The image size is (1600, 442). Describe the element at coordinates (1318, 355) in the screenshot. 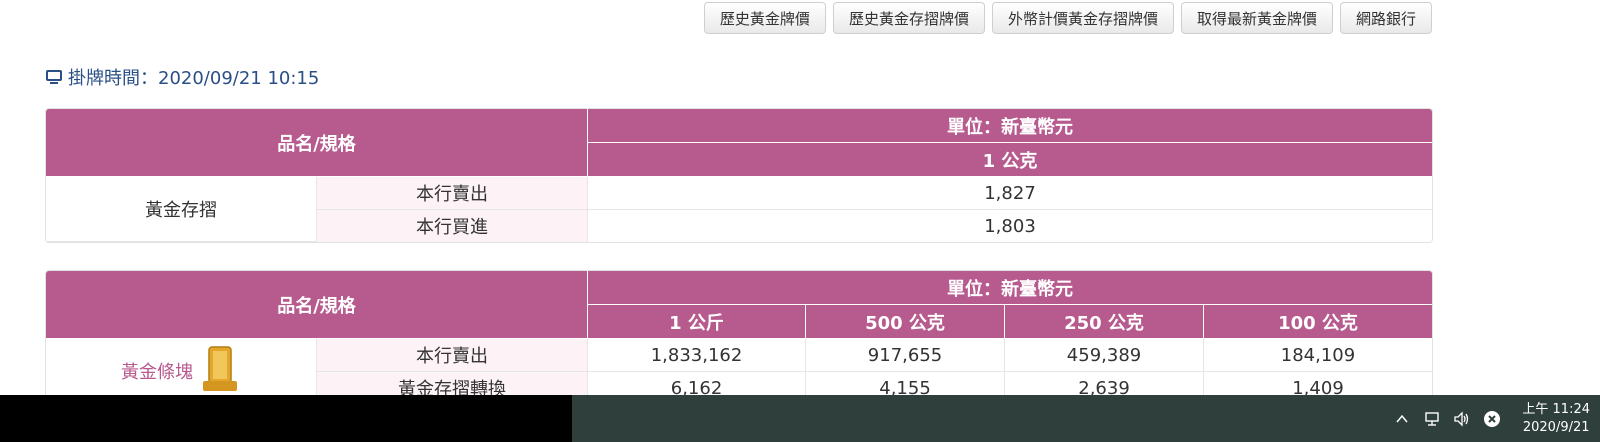

I see `price-value: 184,109` at that location.